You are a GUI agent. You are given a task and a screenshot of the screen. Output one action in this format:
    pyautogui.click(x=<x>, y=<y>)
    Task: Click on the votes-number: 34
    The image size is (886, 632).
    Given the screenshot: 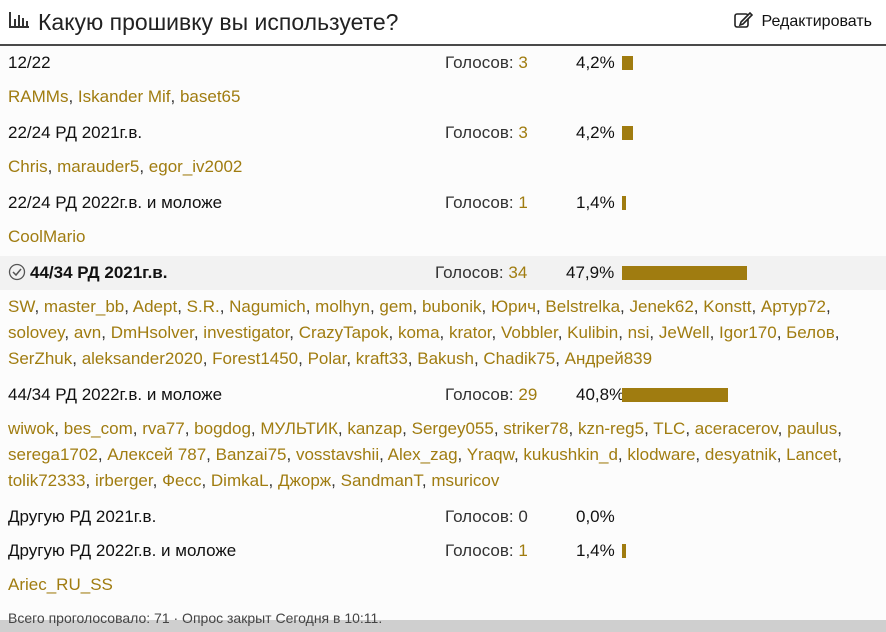 What is the action you would take?
    pyautogui.click(x=517, y=272)
    